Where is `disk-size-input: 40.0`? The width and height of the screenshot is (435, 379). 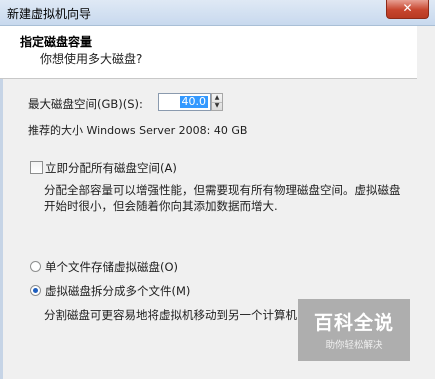
disk-size-input: 40.0 is located at coordinates (184, 102).